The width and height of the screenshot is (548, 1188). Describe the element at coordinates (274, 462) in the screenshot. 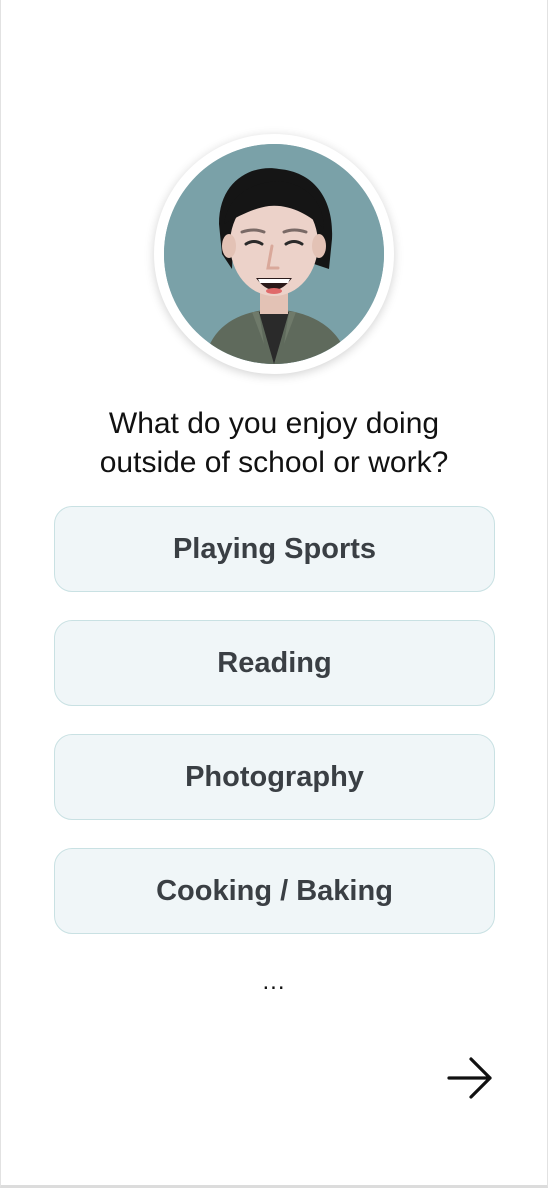

I see `question-line-2: outside of school or work?` at that location.